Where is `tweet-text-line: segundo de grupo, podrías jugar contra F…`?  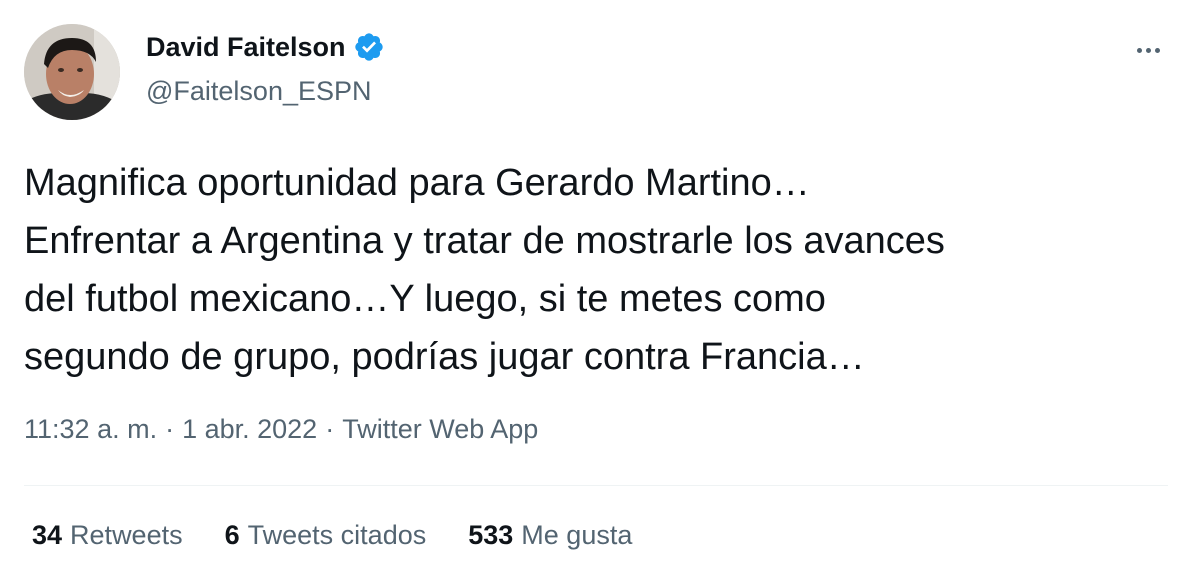 tweet-text-line: segundo de grupo, podrías jugar contra F… is located at coordinates (444, 357).